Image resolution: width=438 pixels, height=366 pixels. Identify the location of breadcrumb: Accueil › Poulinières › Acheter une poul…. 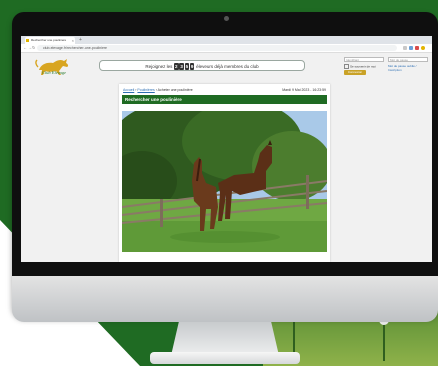
(158, 90).